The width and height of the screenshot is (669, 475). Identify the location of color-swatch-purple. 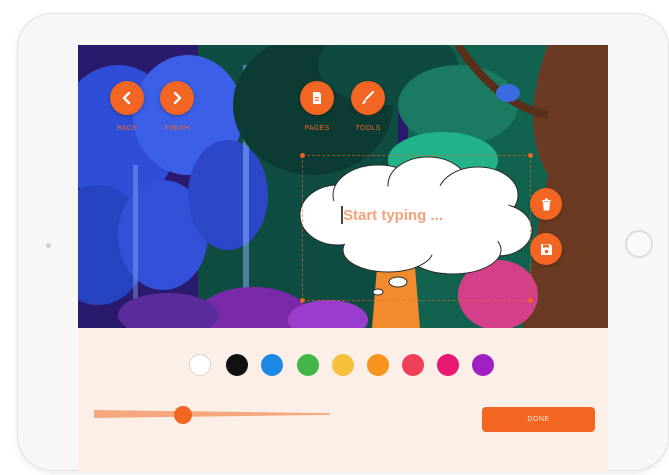
(483, 365).